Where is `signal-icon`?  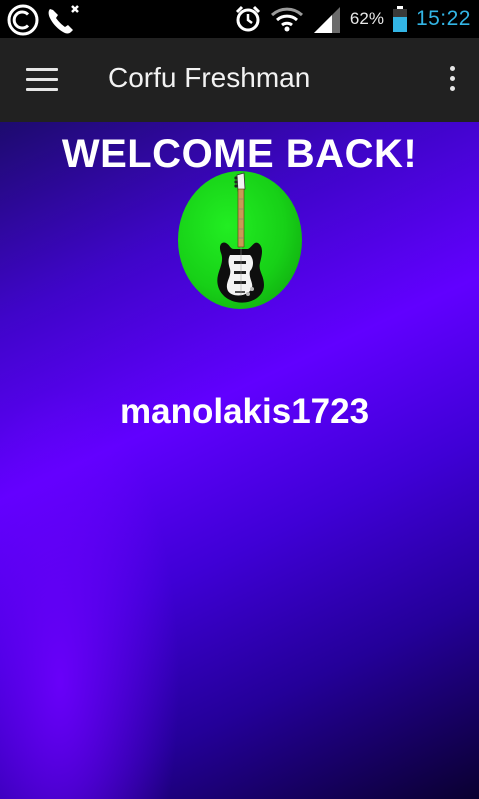
signal-icon is located at coordinates (326, 20).